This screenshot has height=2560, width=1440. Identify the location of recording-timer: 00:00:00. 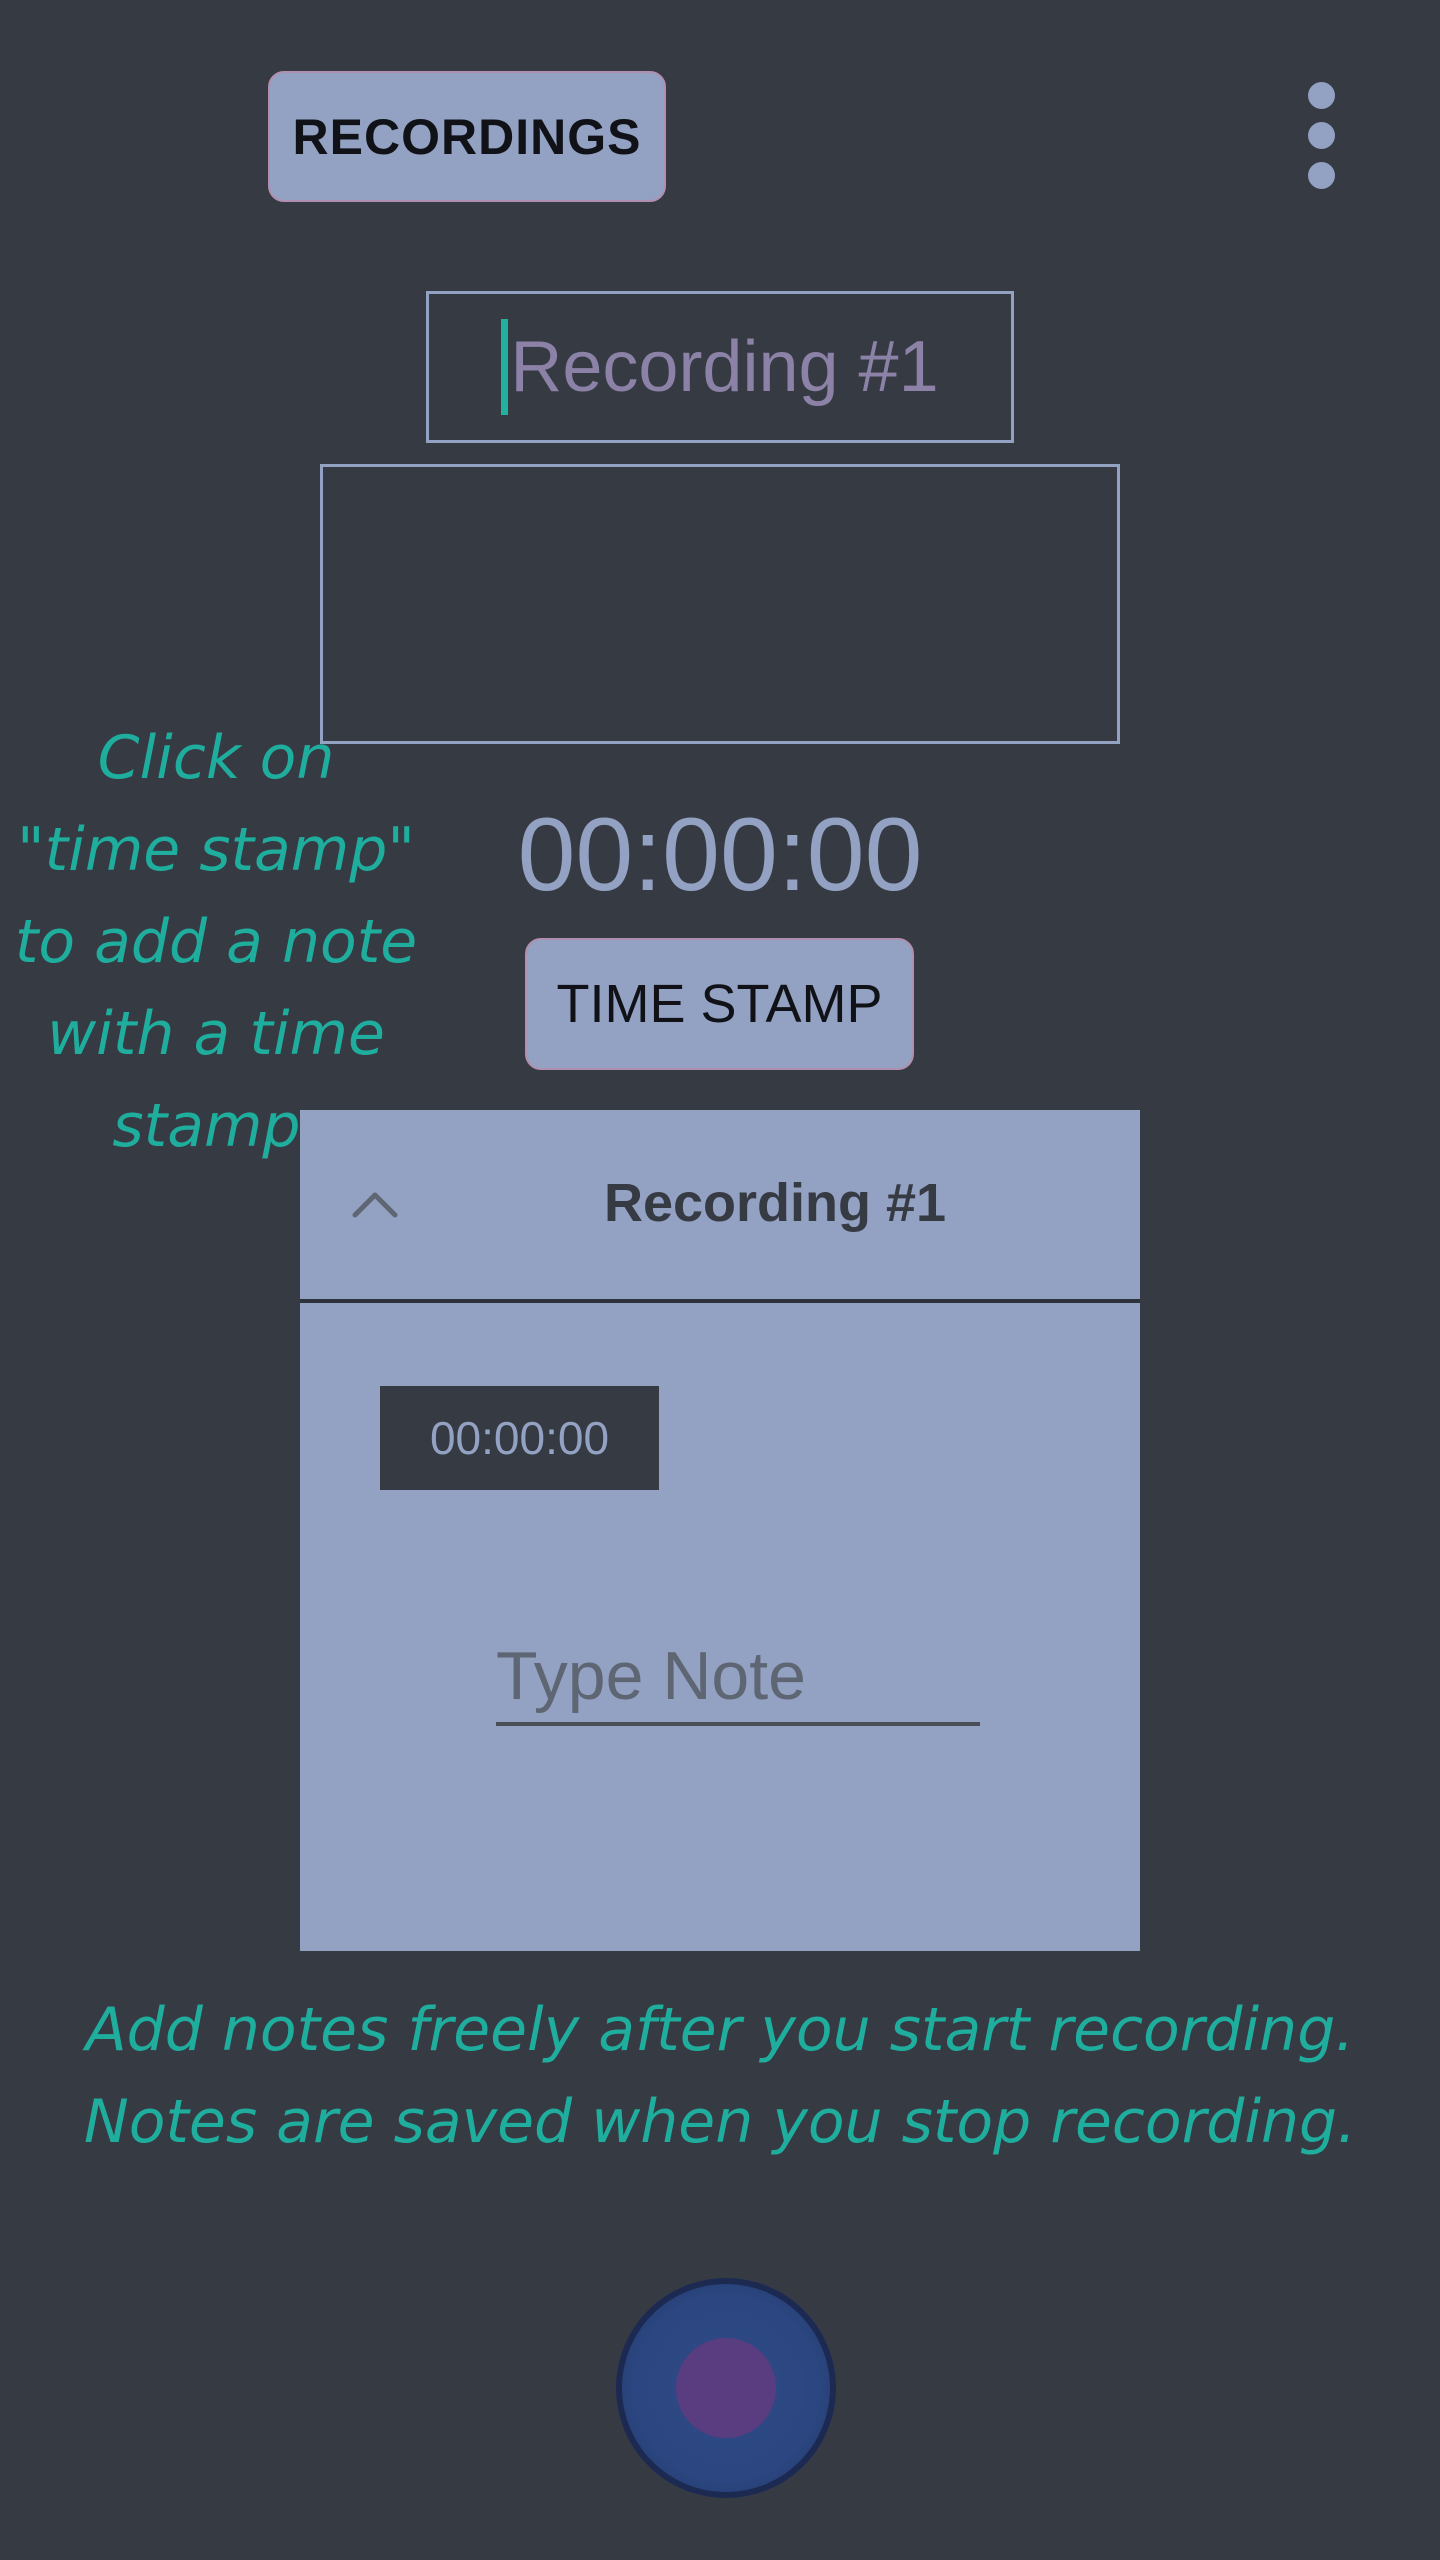
(720, 855).